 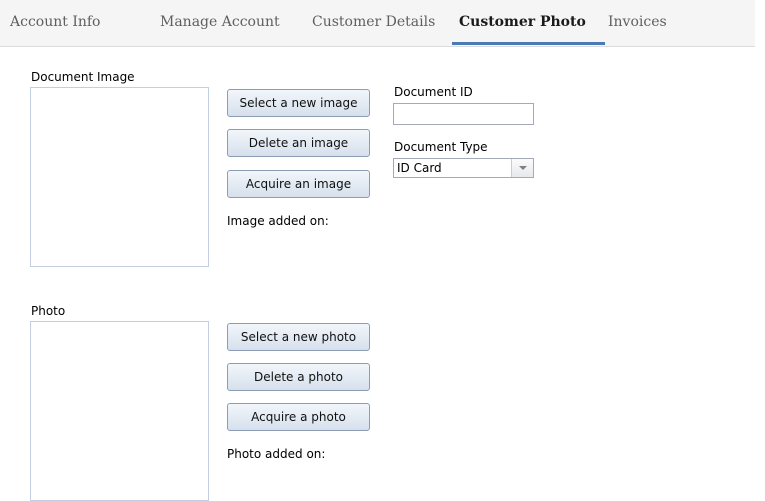 I want to click on photo-preview, so click(x=119, y=411).